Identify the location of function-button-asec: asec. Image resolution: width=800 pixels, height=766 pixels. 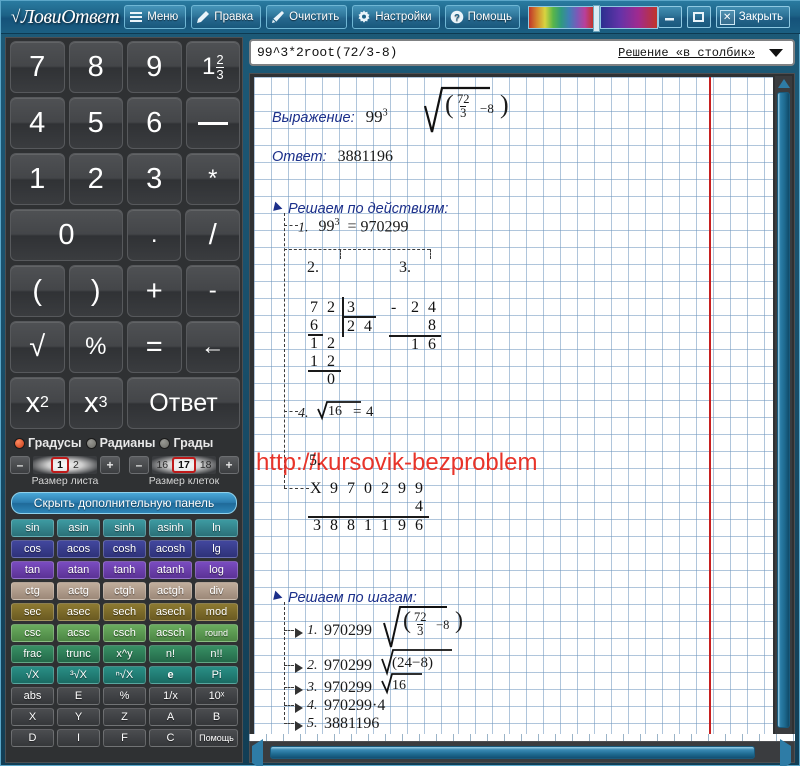
(78, 612).